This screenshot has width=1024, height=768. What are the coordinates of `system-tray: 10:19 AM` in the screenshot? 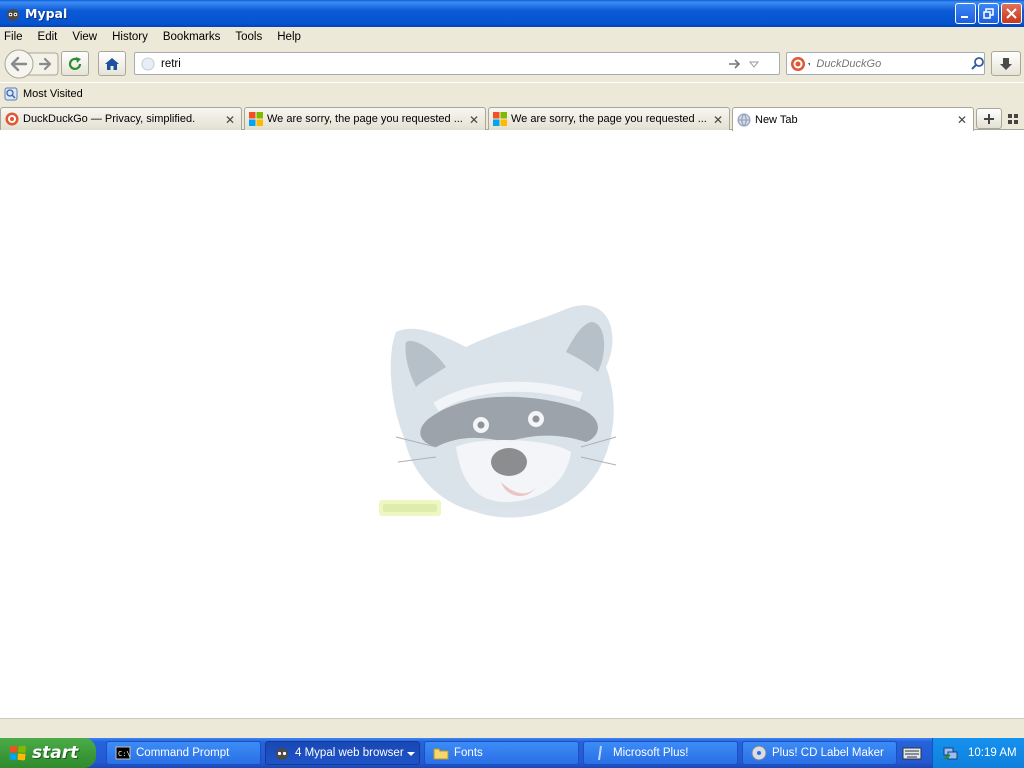 It's located at (978, 753).